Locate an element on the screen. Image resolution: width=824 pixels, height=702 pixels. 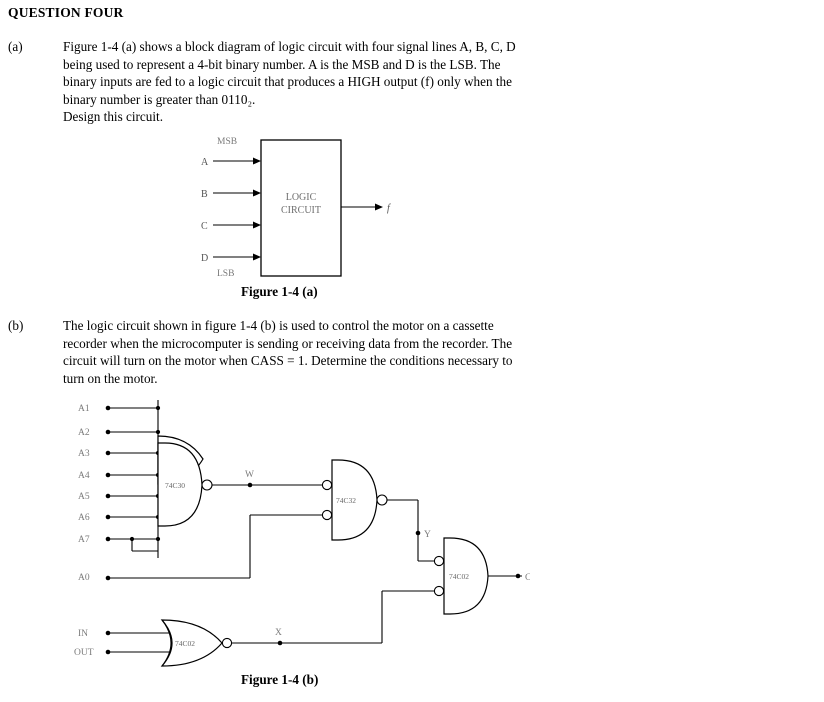
input-label-a6: A6 is located at coordinates (84, 518).